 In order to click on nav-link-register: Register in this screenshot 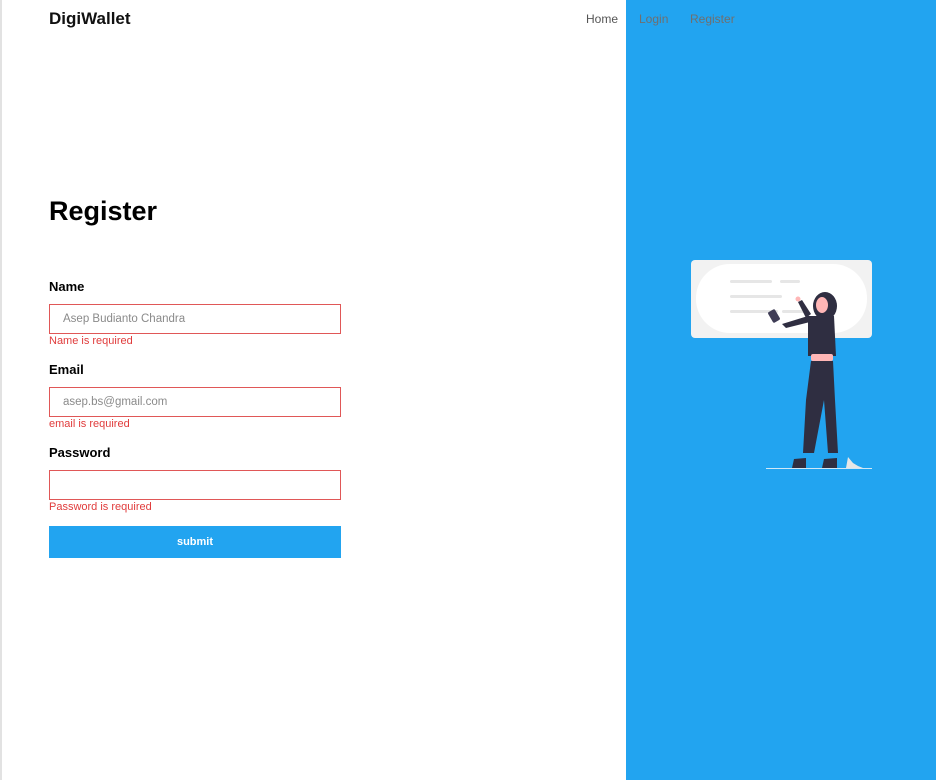, I will do `click(712, 19)`.